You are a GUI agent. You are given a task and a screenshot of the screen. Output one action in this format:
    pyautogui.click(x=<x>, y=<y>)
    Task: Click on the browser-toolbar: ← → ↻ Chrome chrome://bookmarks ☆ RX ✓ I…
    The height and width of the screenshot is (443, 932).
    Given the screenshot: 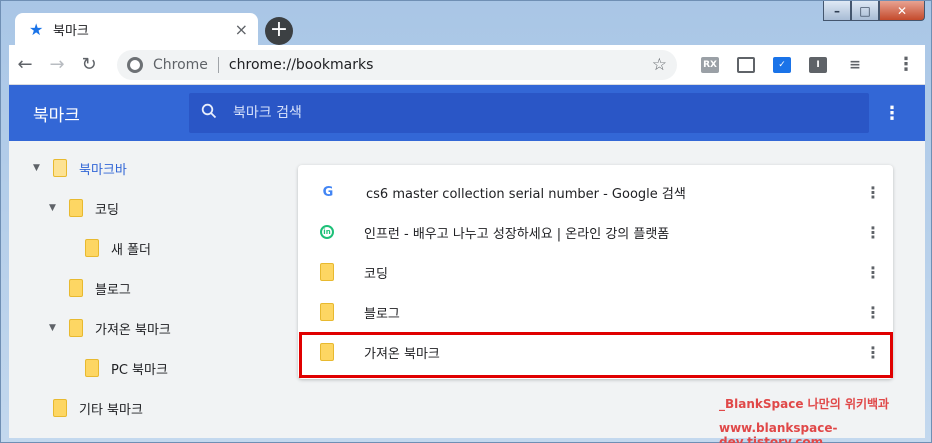 What is the action you would take?
    pyautogui.click(x=467, y=65)
    